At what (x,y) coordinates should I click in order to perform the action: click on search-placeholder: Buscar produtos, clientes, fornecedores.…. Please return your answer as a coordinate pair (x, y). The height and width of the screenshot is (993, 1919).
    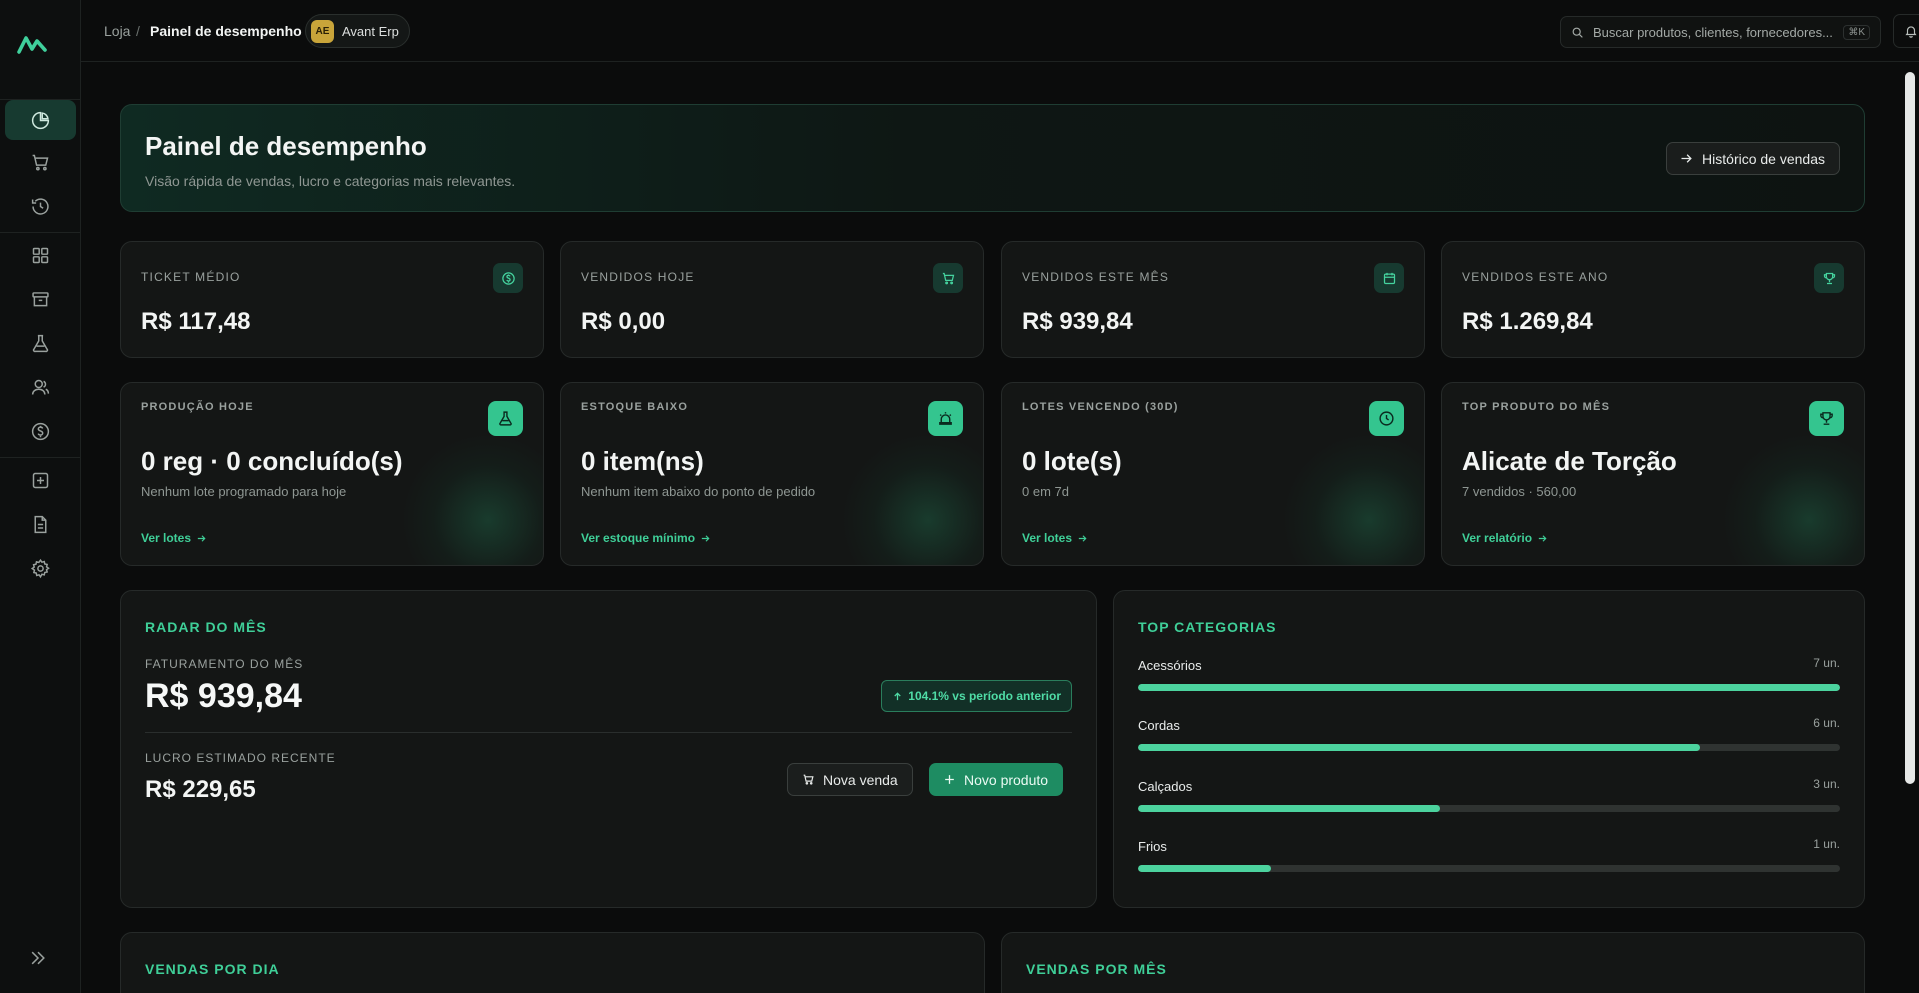
    Looking at the image, I should click on (1713, 32).